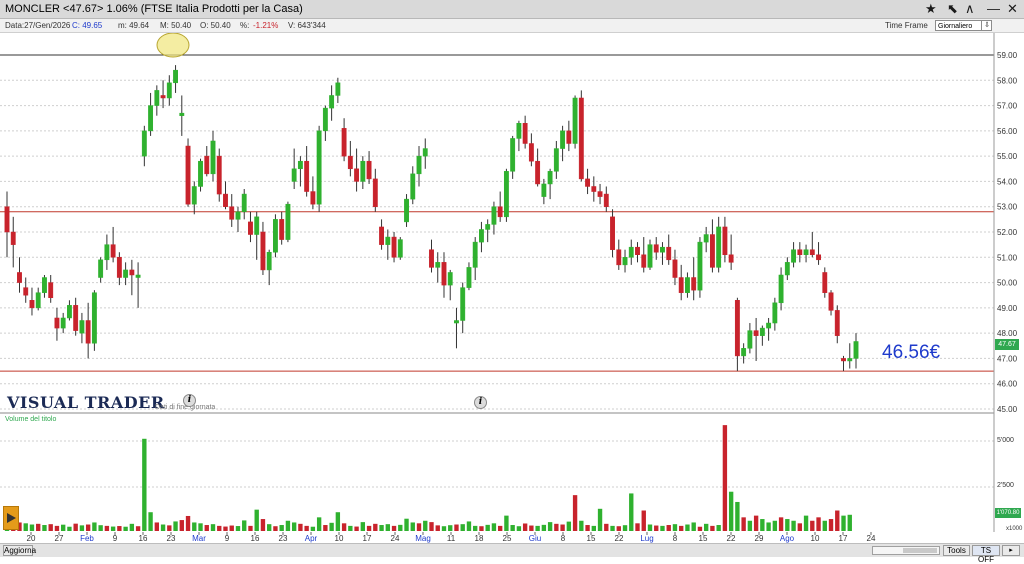  What do you see at coordinates (171, 538) in the screenshot?
I see `x-tick-label: 23` at bounding box center [171, 538].